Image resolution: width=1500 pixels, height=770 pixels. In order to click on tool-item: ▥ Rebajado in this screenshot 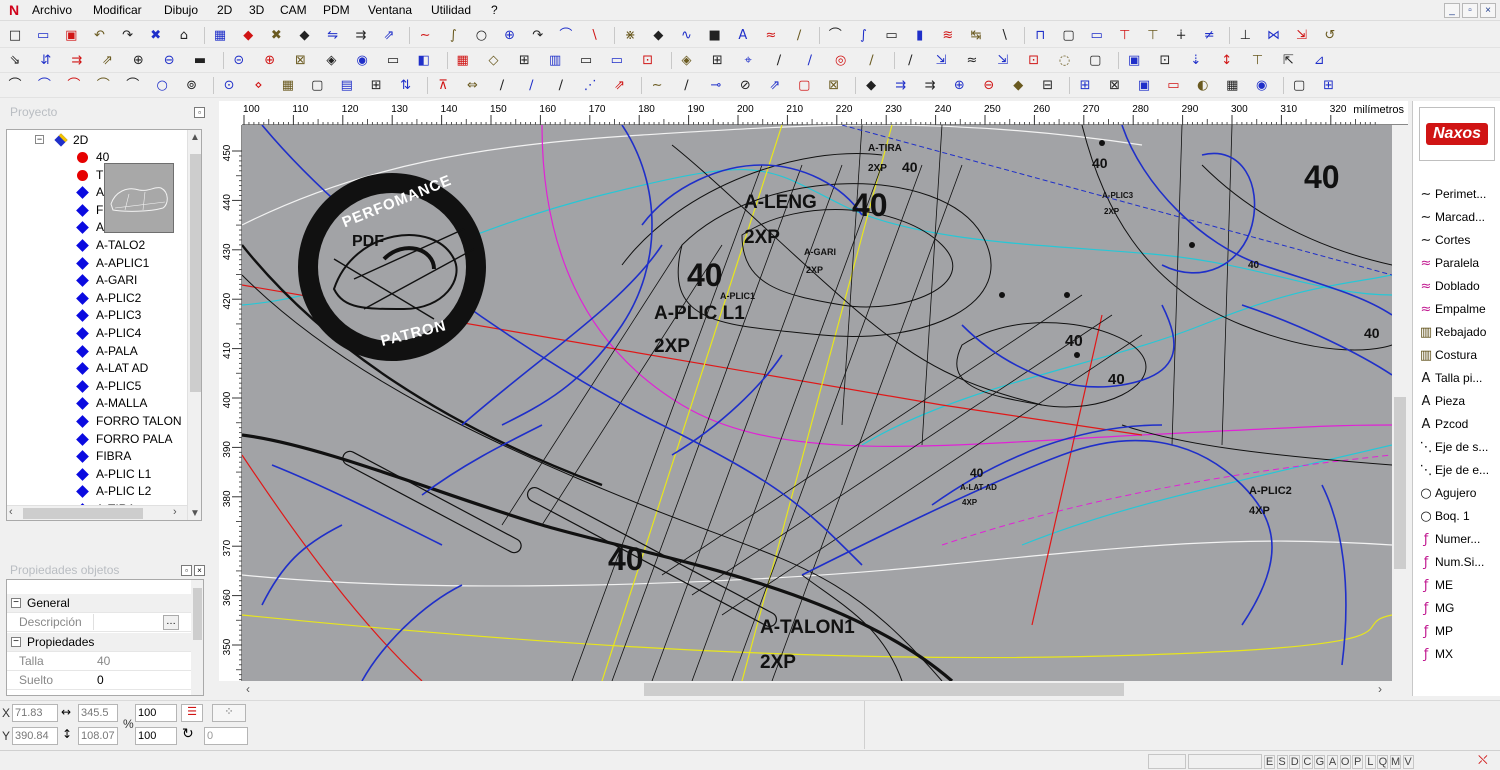, I will do `click(1452, 332)`.